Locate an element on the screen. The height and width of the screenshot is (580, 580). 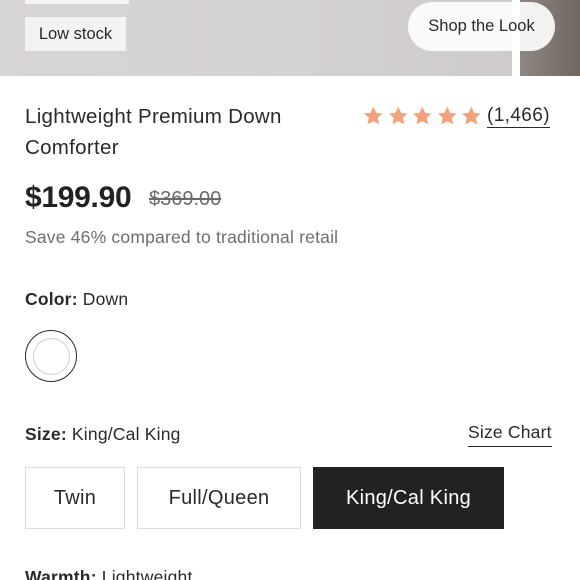
color-label: Color: is located at coordinates (51, 299).